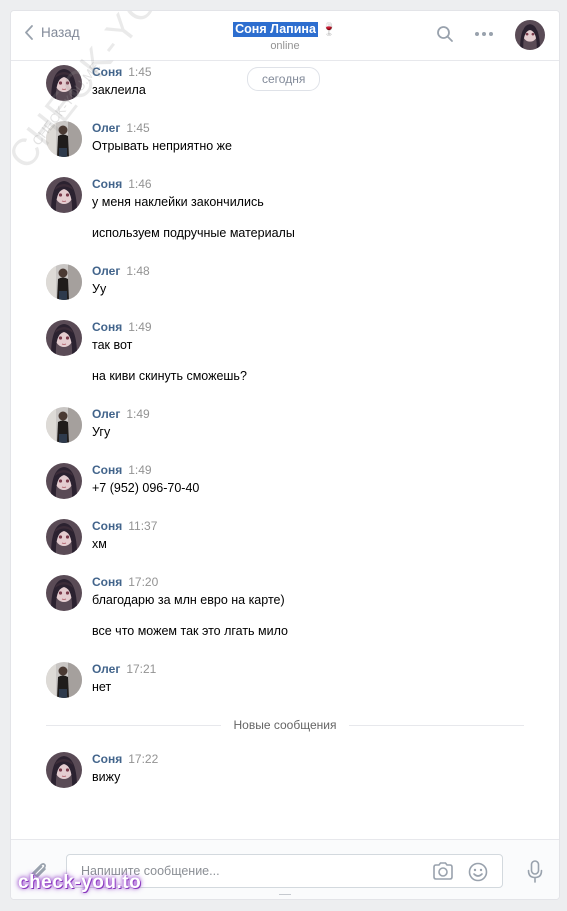 This screenshot has height=911, width=567. What do you see at coordinates (443, 873) in the screenshot?
I see `camera-icon` at bounding box center [443, 873].